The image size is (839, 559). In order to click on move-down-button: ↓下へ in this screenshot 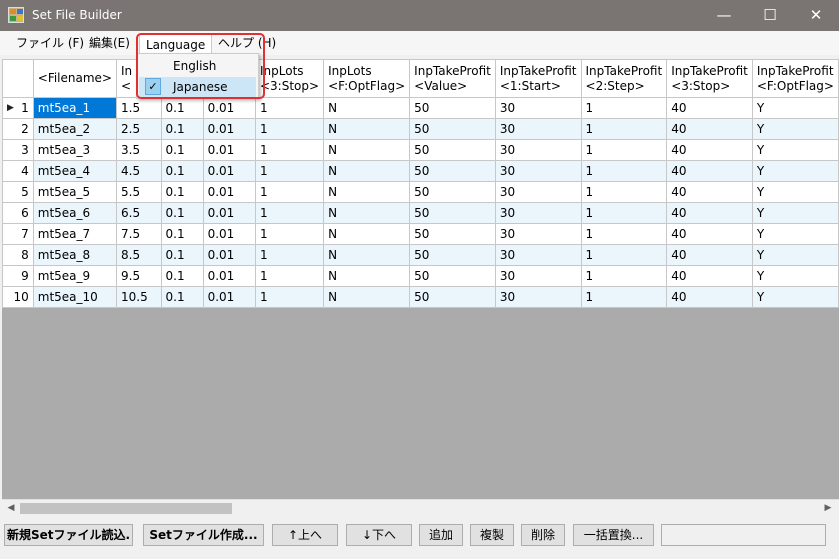, I will do `click(379, 535)`.